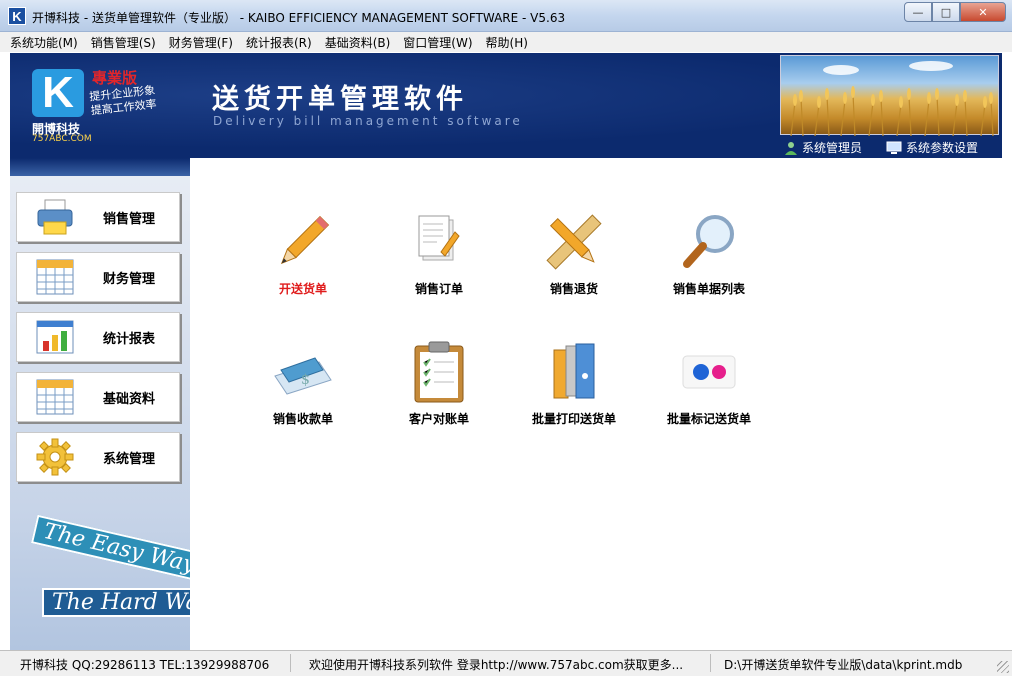 The height and width of the screenshot is (676, 1012). I want to click on color-dots-icon, so click(709, 372).